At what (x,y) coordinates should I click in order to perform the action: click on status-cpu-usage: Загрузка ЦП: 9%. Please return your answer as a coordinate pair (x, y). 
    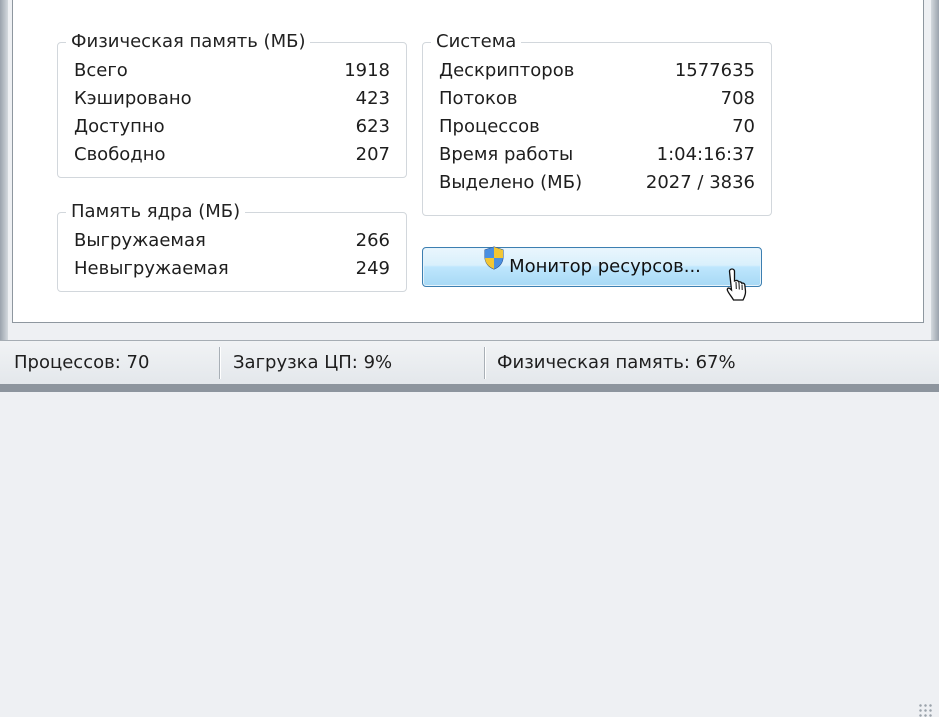
    Looking at the image, I should click on (312, 363).